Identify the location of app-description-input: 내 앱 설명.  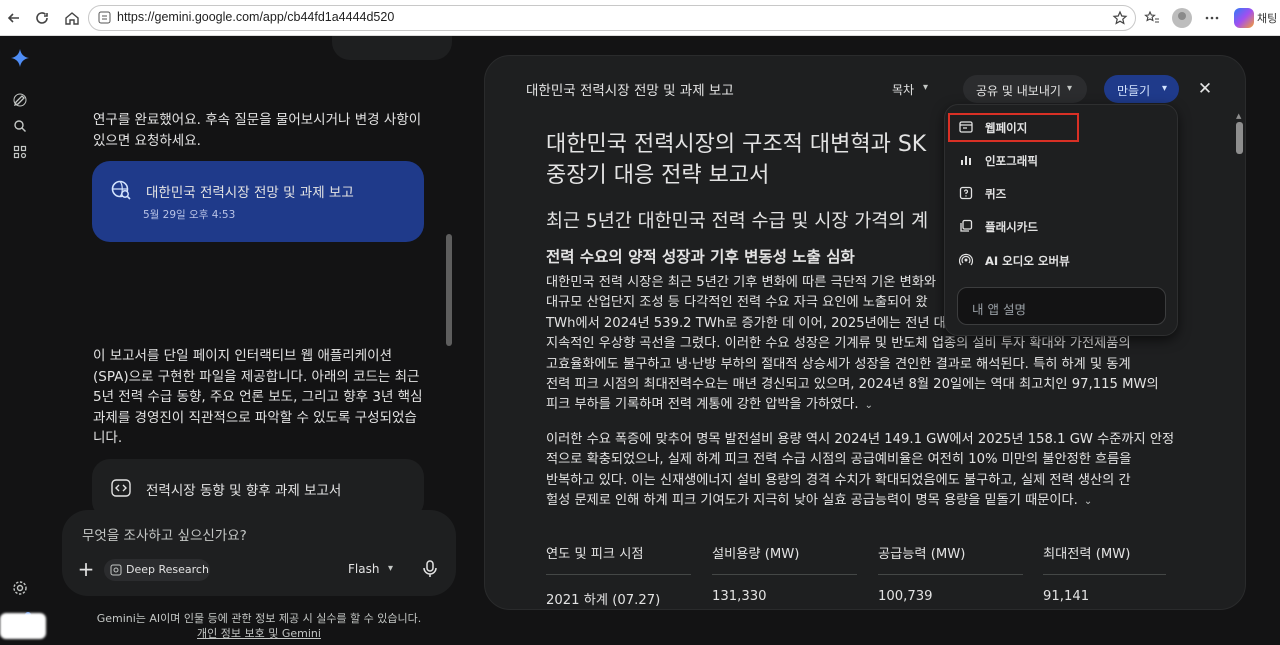
(1061, 306).